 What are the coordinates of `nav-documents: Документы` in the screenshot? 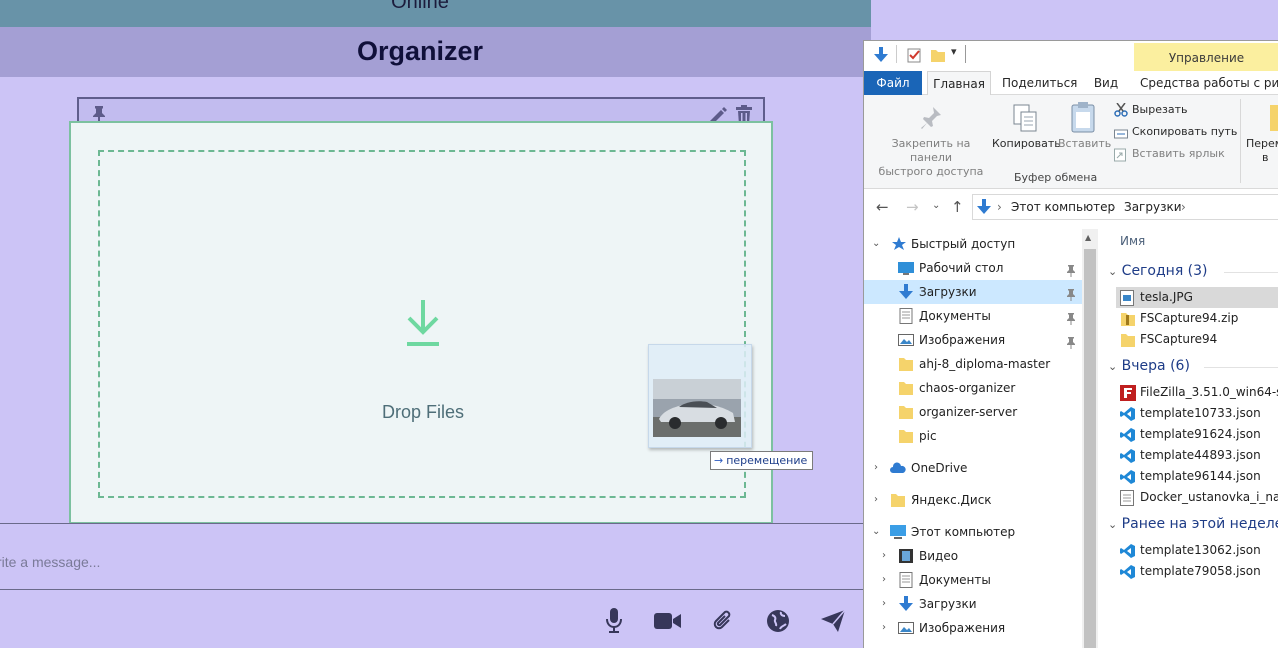 It's located at (973, 316).